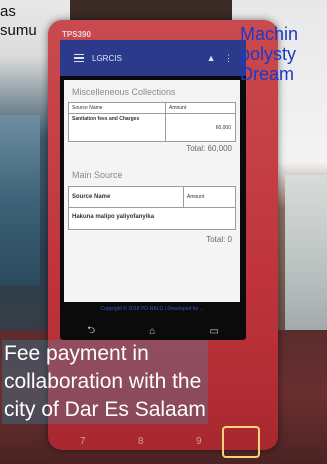  I want to click on misc-row-amount: 60,000, so click(223, 128).